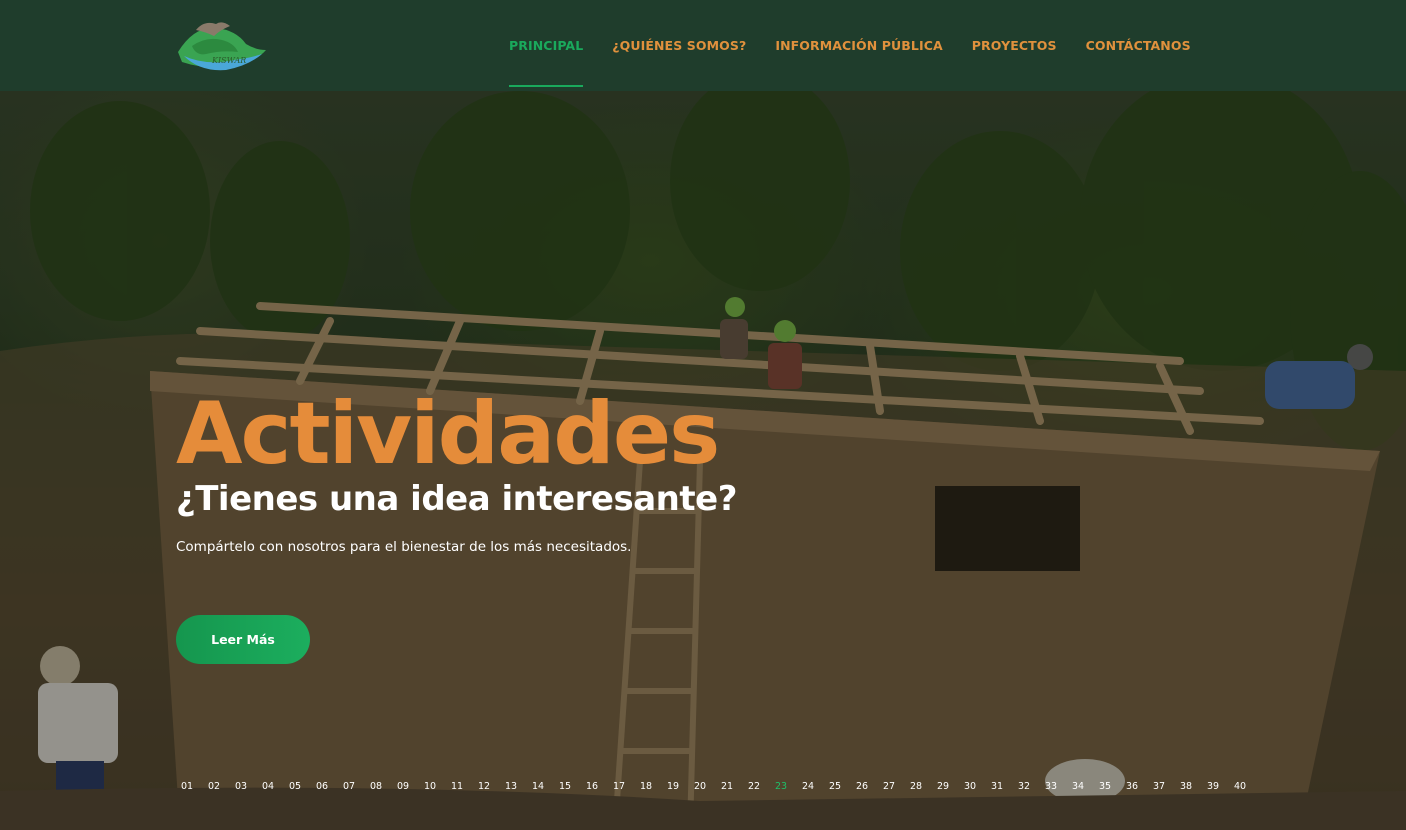 This screenshot has height=830, width=1406. Describe the element at coordinates (858, 45) in the screenshot. I see `nav-item-informacion-publica: INFORMACIÓN PÚBLICA` at that location.